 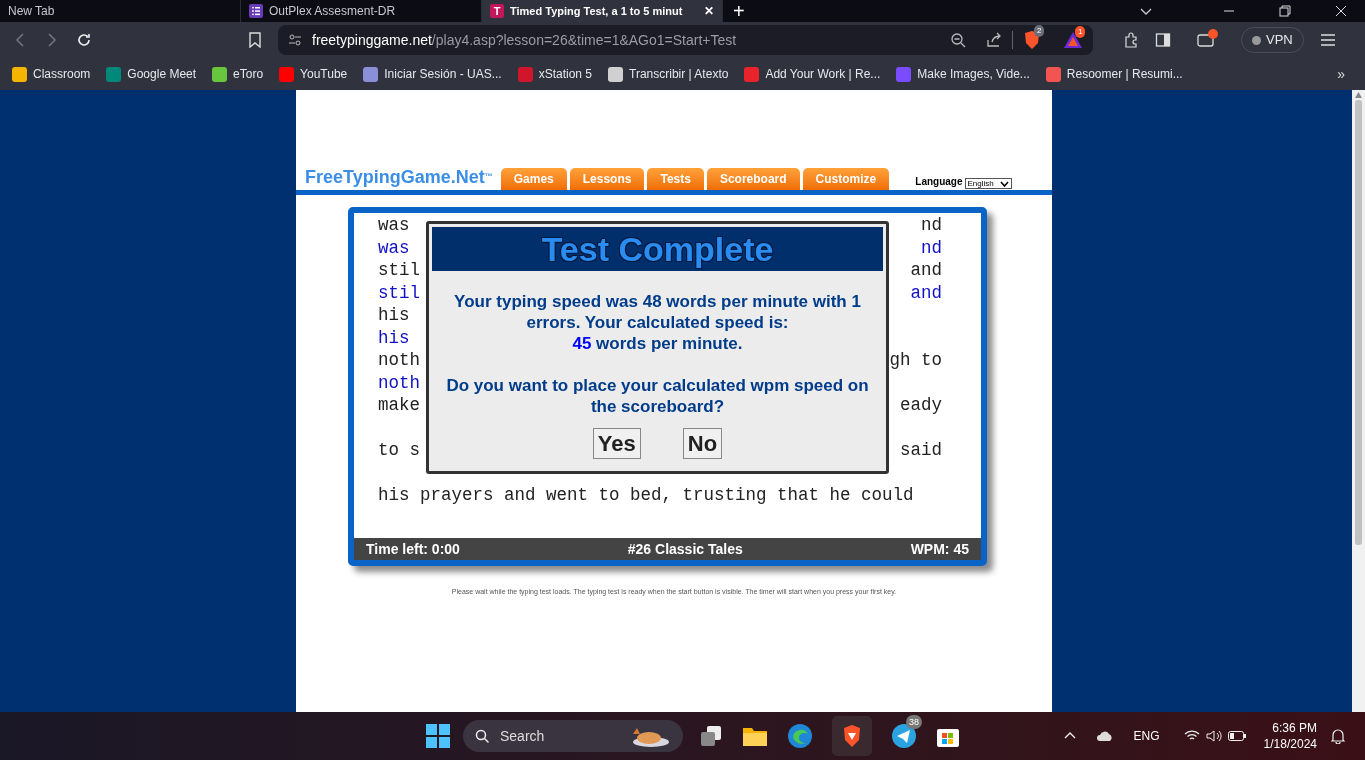 What do you see at coordinates (324, 74) in the screenshot?
I see `bookmark-link: YouTube` at bounding box center [324, 74].